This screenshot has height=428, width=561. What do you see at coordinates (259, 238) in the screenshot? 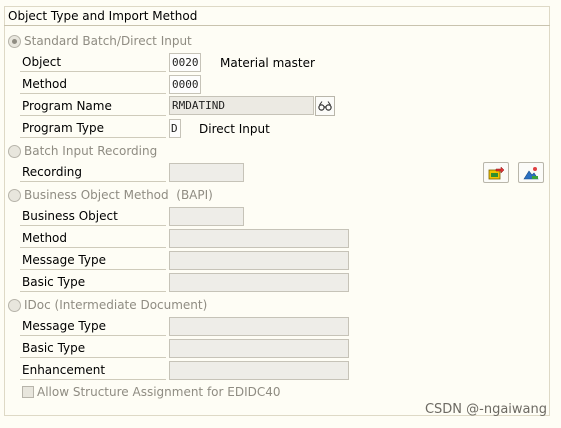
I see `bapi-method-field` at bounding box center [259, 238].